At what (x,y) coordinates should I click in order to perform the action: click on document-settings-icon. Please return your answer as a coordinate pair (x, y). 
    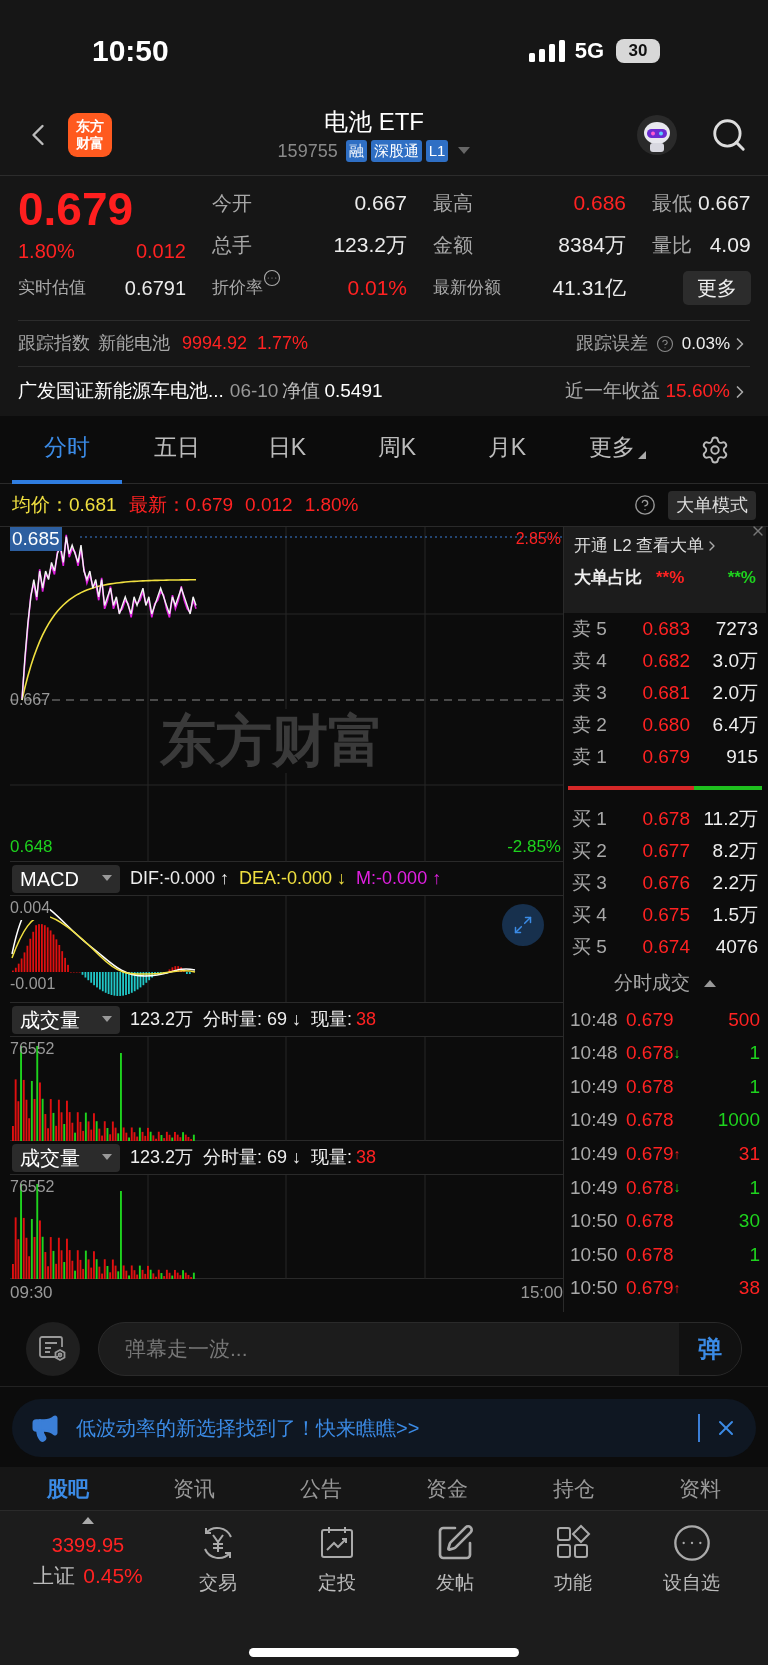
    Looking at the image, I should click on (53, 1349).